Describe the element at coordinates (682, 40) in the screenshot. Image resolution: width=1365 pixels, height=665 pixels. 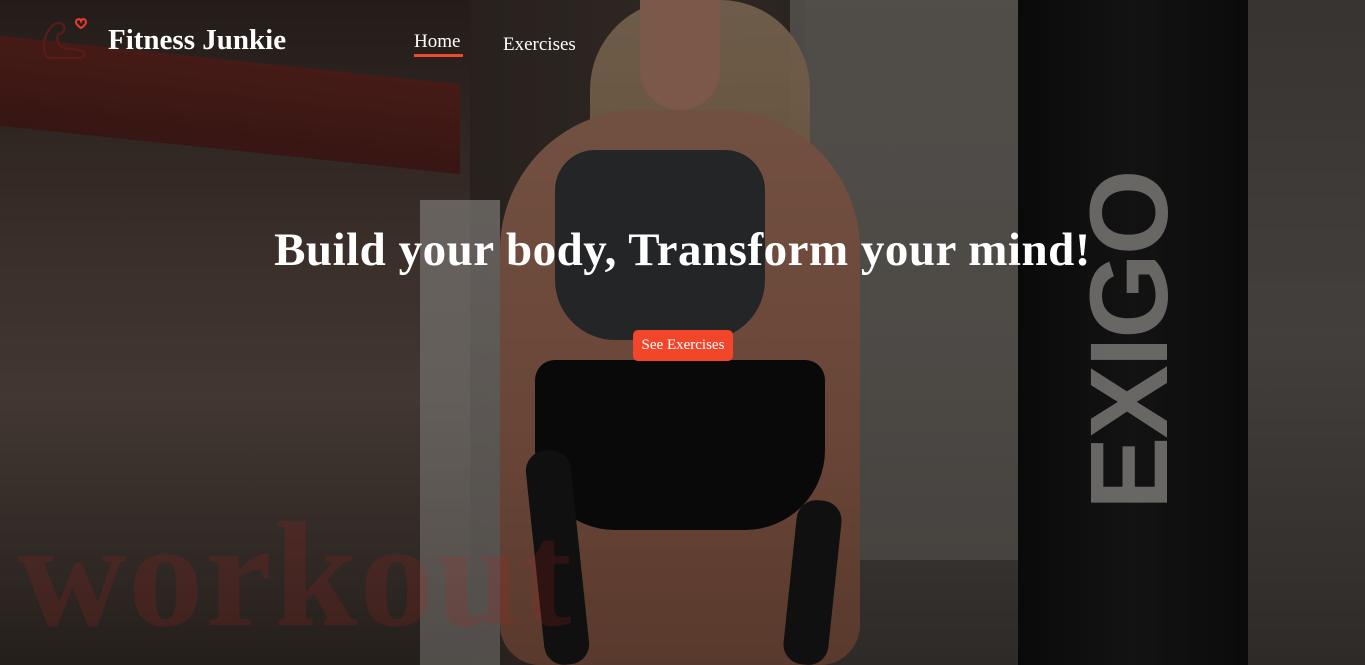
I see `top-nav: Fitness Junkie Home Exercises` at that location.